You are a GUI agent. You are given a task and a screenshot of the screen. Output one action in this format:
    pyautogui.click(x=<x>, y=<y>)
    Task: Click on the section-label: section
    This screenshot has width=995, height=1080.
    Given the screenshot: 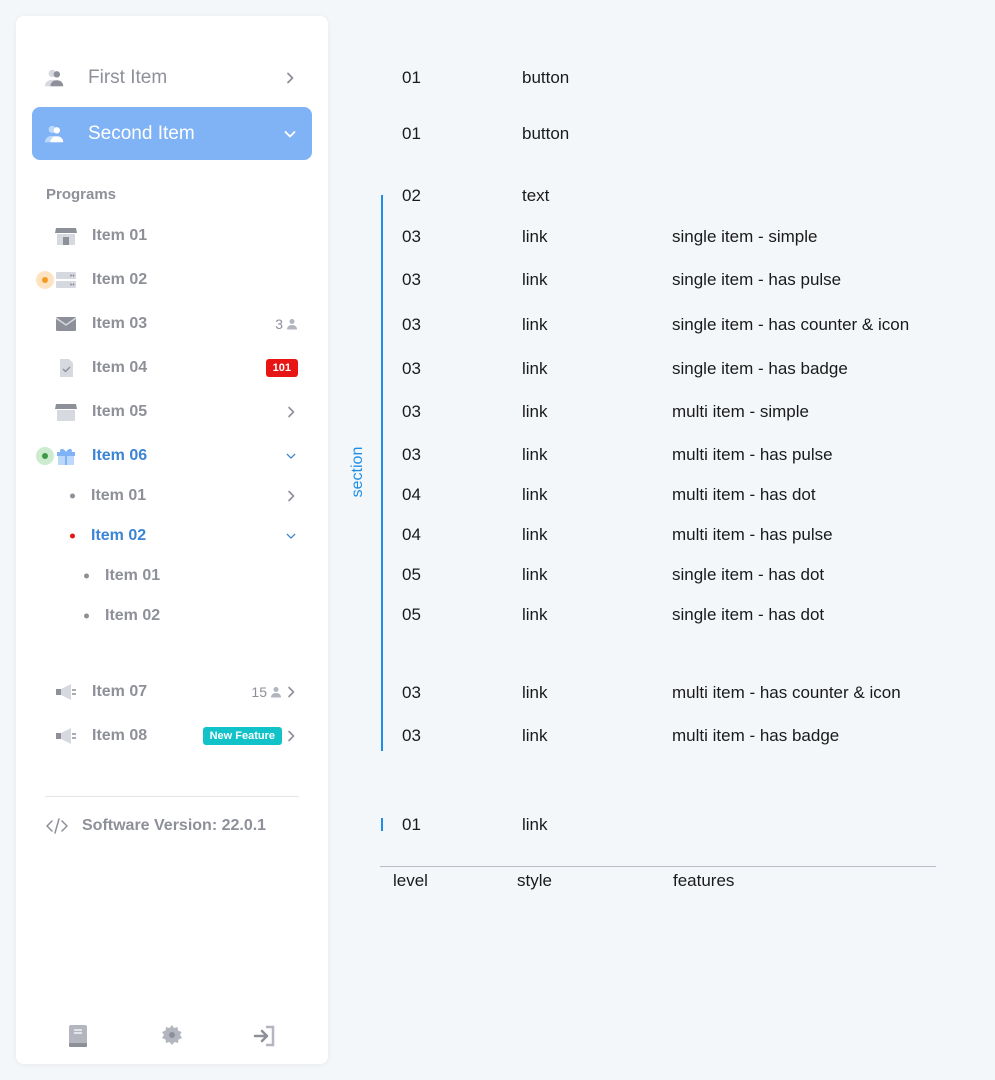 What is the action you would take?
    pyautogui.click(x=357, y=472)
    